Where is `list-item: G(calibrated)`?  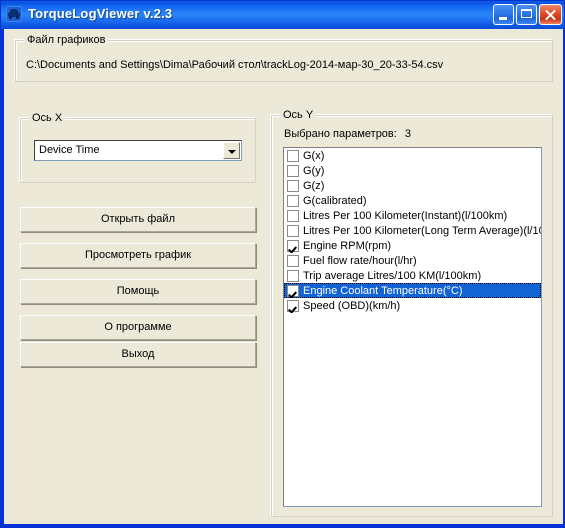 list-item: G(calibrated) is located at coordinates (412, 200).